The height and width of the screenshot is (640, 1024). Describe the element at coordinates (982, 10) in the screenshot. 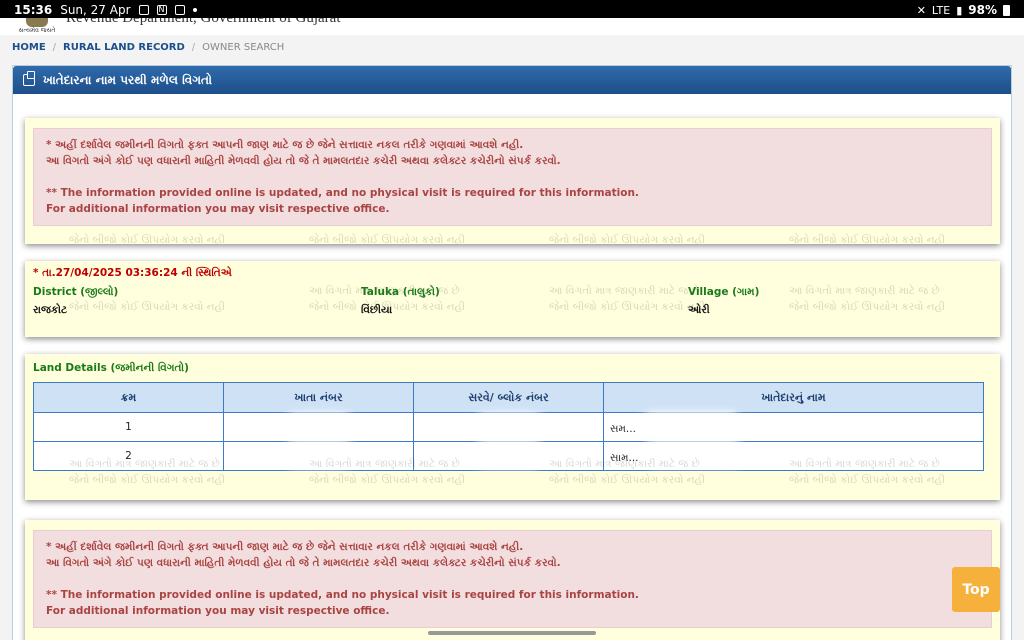

I see `battery-percent: 98%` at that location.